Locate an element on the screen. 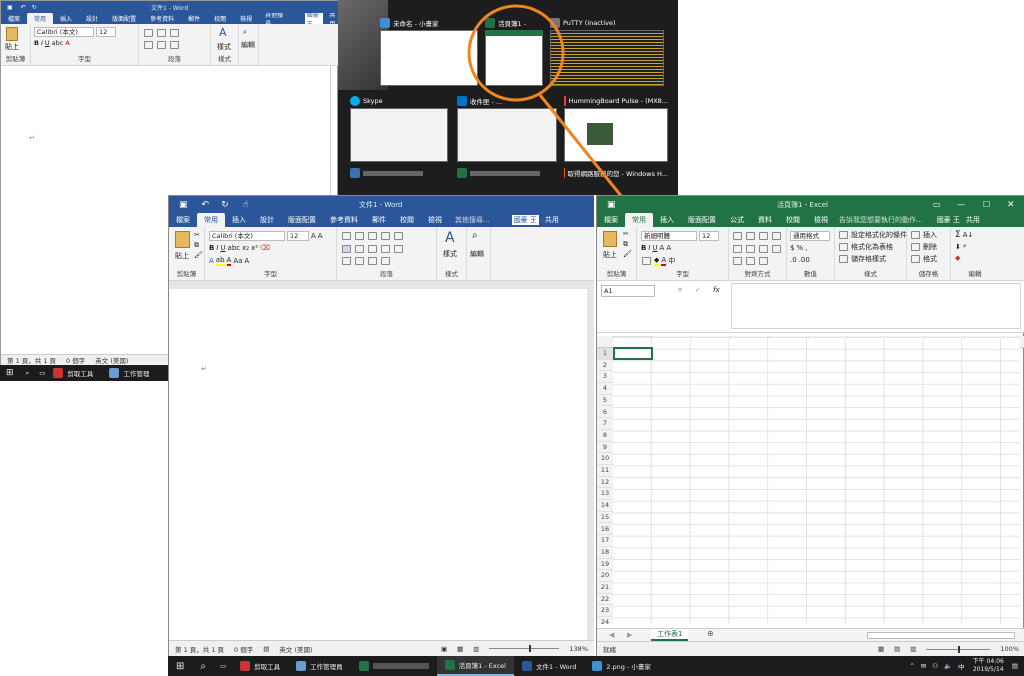 The height and width of the screenshot is (676, 1024). mail-icon: ✉ is located at coordinates (923, 666).